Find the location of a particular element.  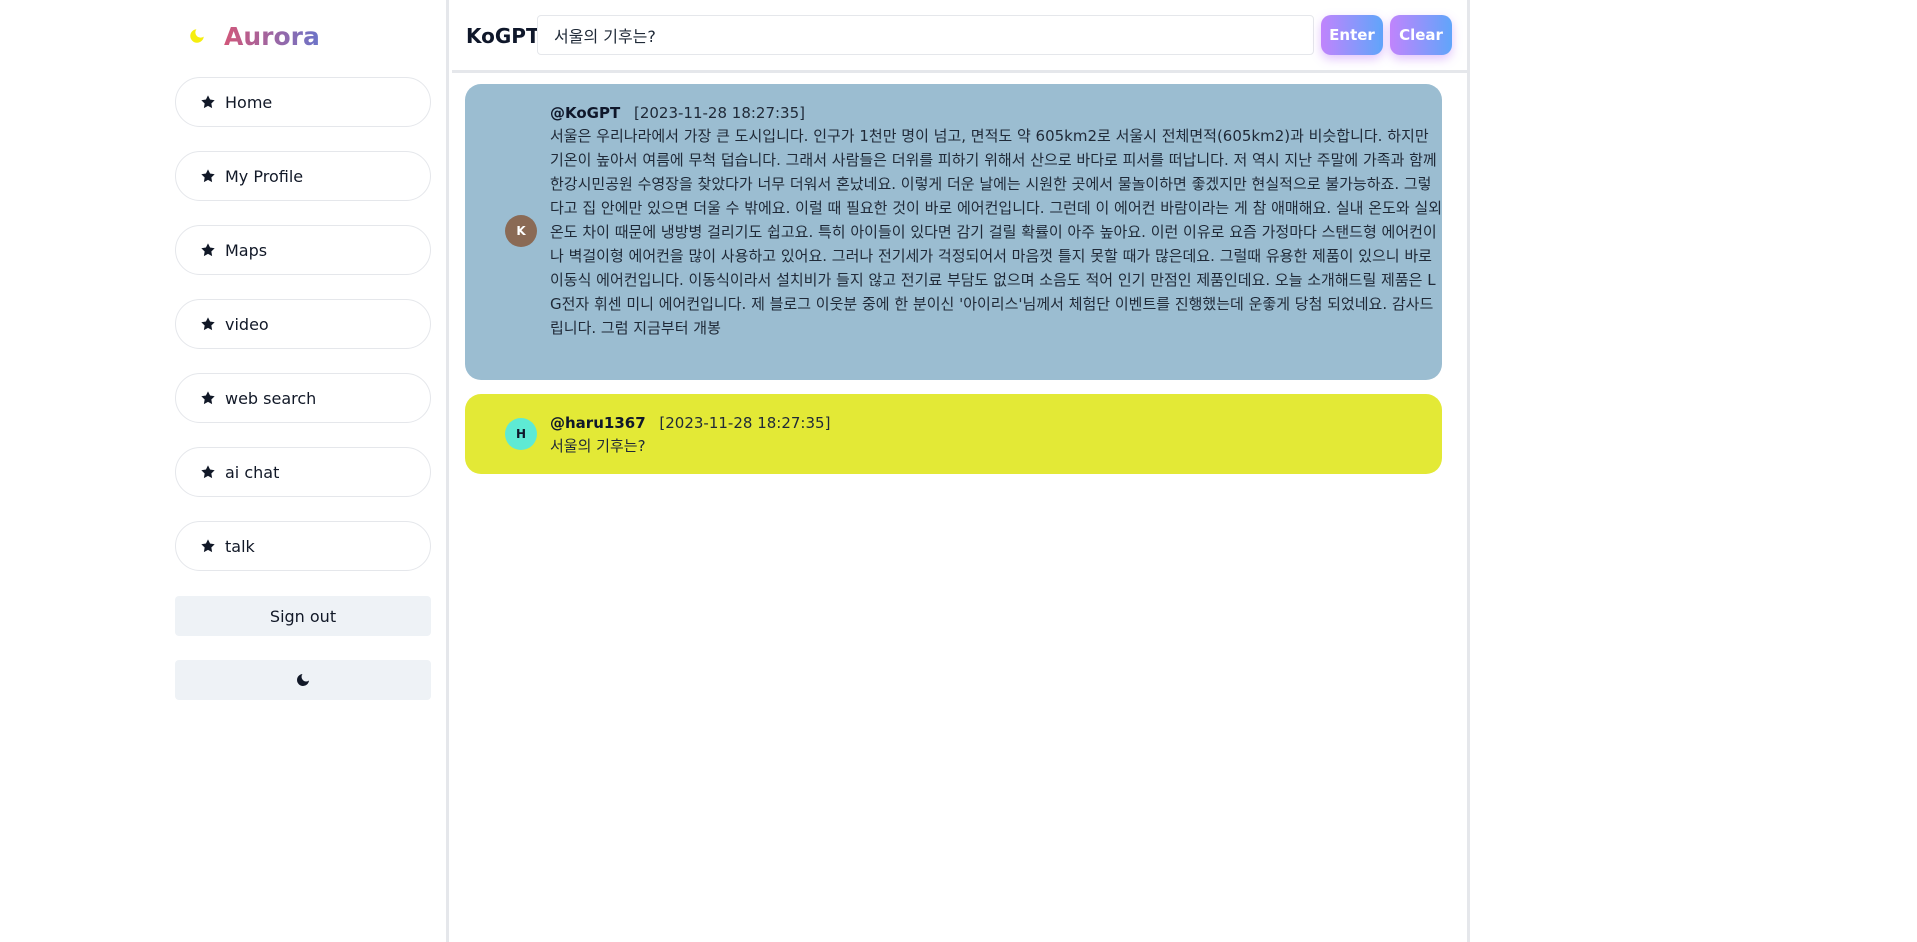

avatar: K is located at coordinates (521, 231).